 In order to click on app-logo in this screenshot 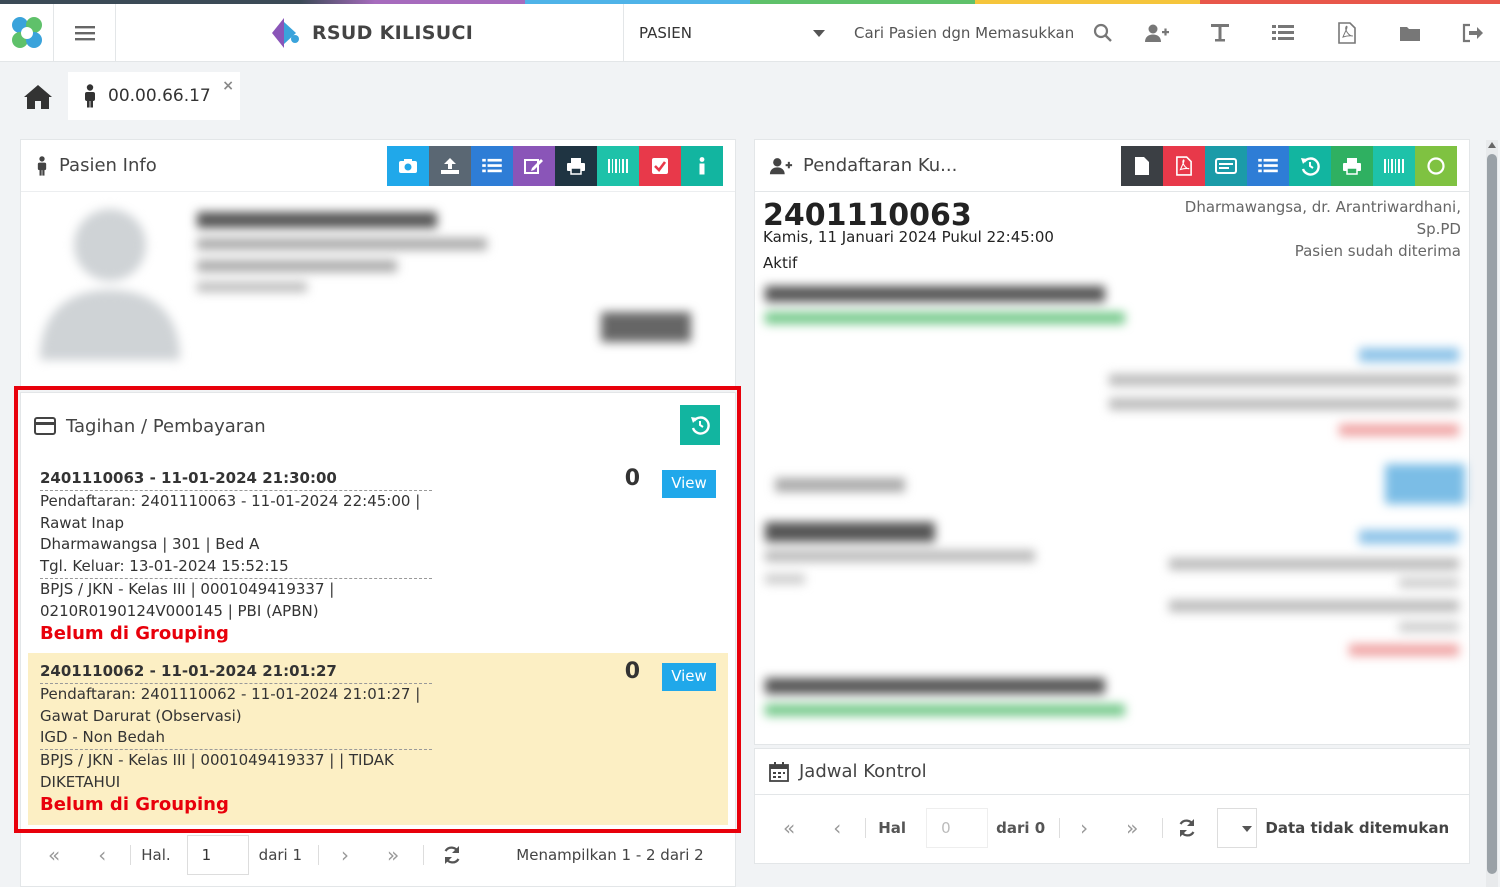, I will do `click(27, 33)`.